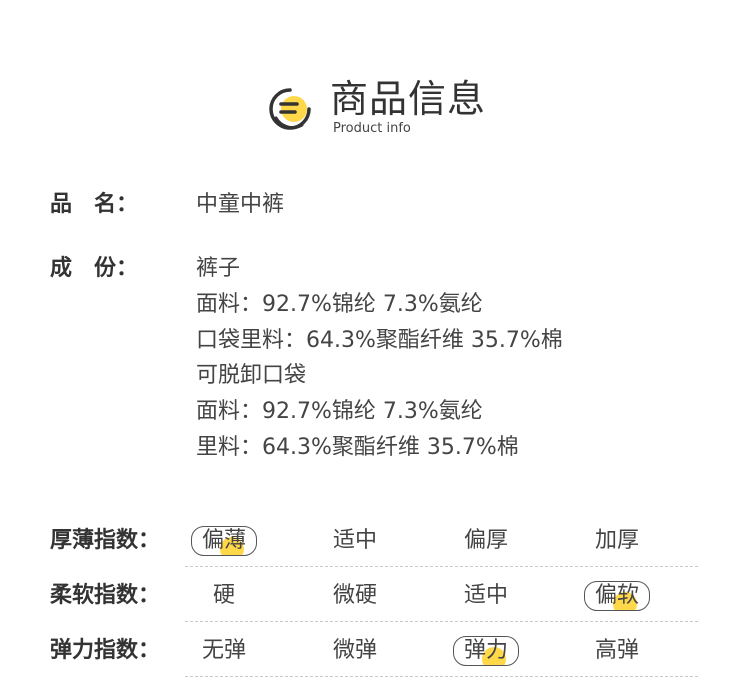  I want to click on composition-line: 裤子, so click(218, 268).